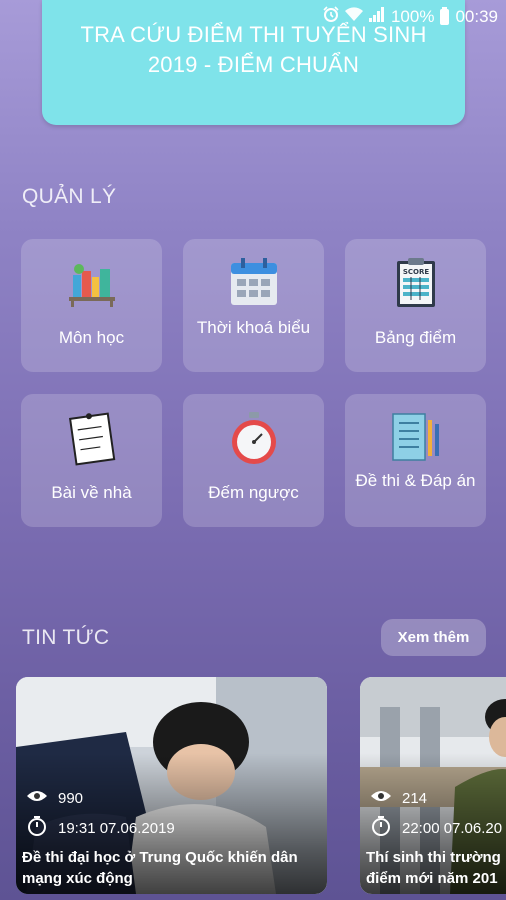 The width and height of the screenshot is (506, 900). Describe the element at coordinates (433, 868) in the screenshot. I see `news-headline: Thí sinh thi trường điểm mới năm 201` at that location.